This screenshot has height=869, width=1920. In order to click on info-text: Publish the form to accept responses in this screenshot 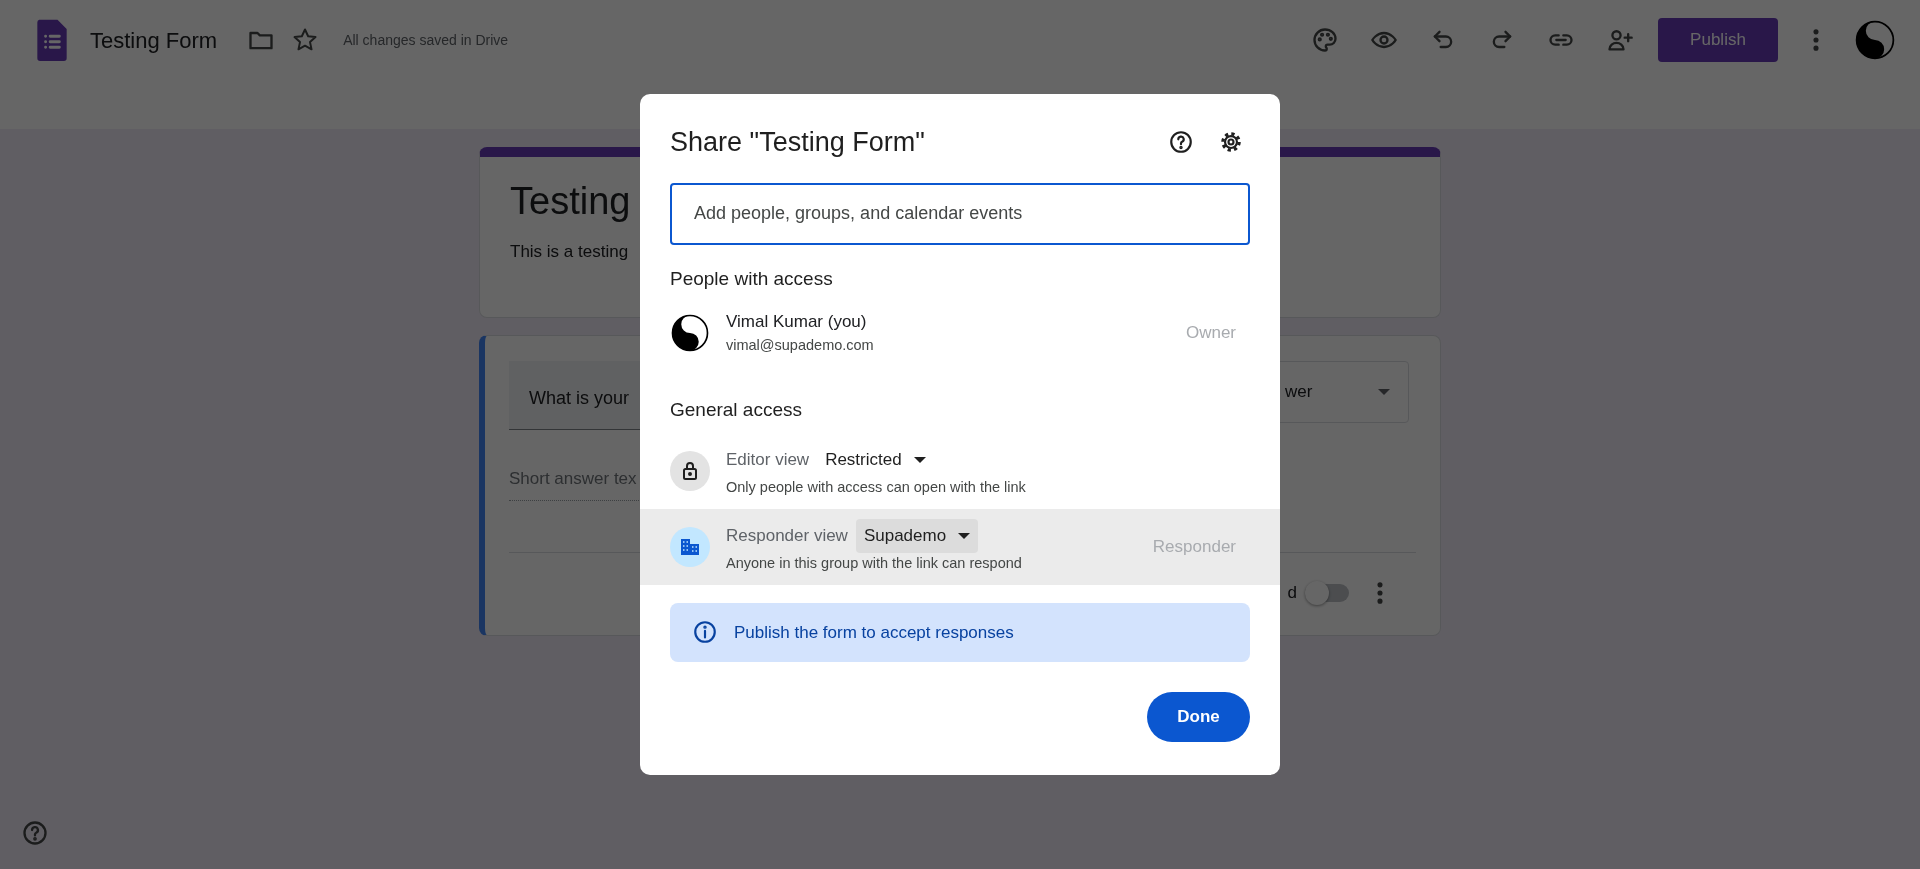, I will do `click(874, 632)`.